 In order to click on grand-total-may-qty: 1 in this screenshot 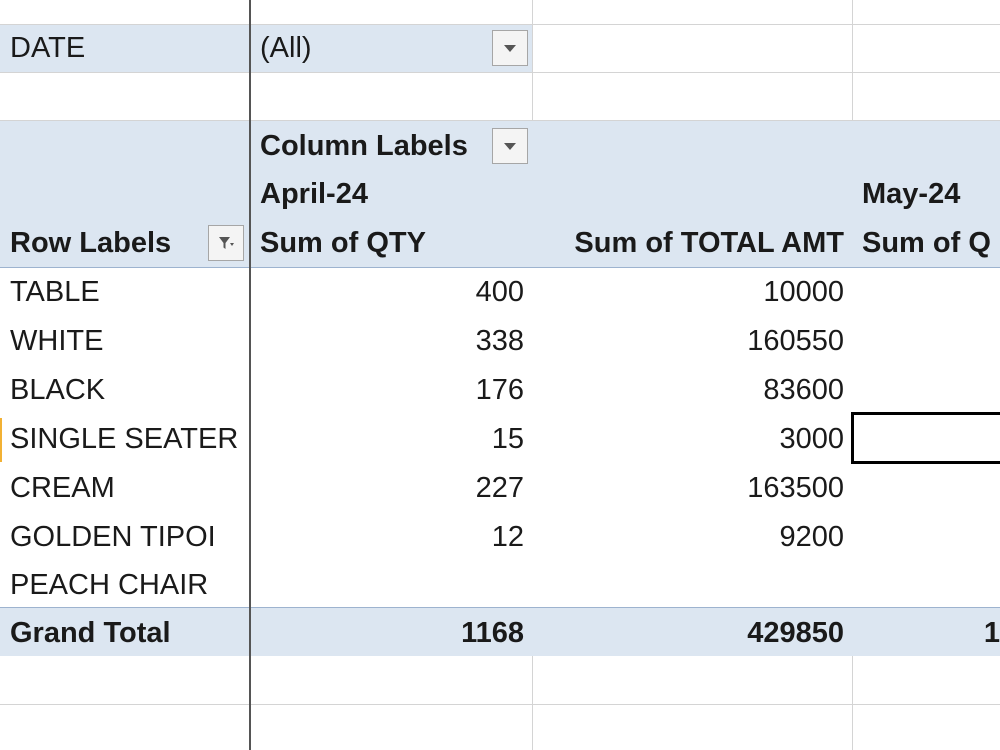, I will do `click(926, 633)`.